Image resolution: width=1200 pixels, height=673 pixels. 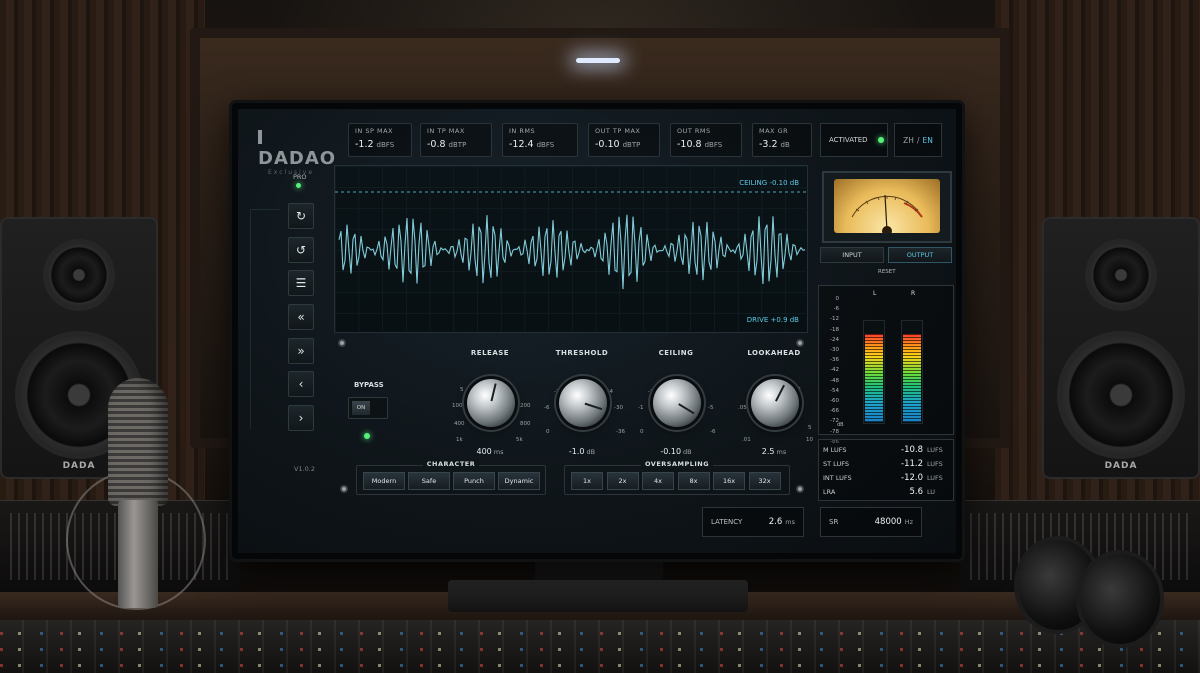 I want to click on language-toggle: ZH / EN, so click(x=918, y=140).